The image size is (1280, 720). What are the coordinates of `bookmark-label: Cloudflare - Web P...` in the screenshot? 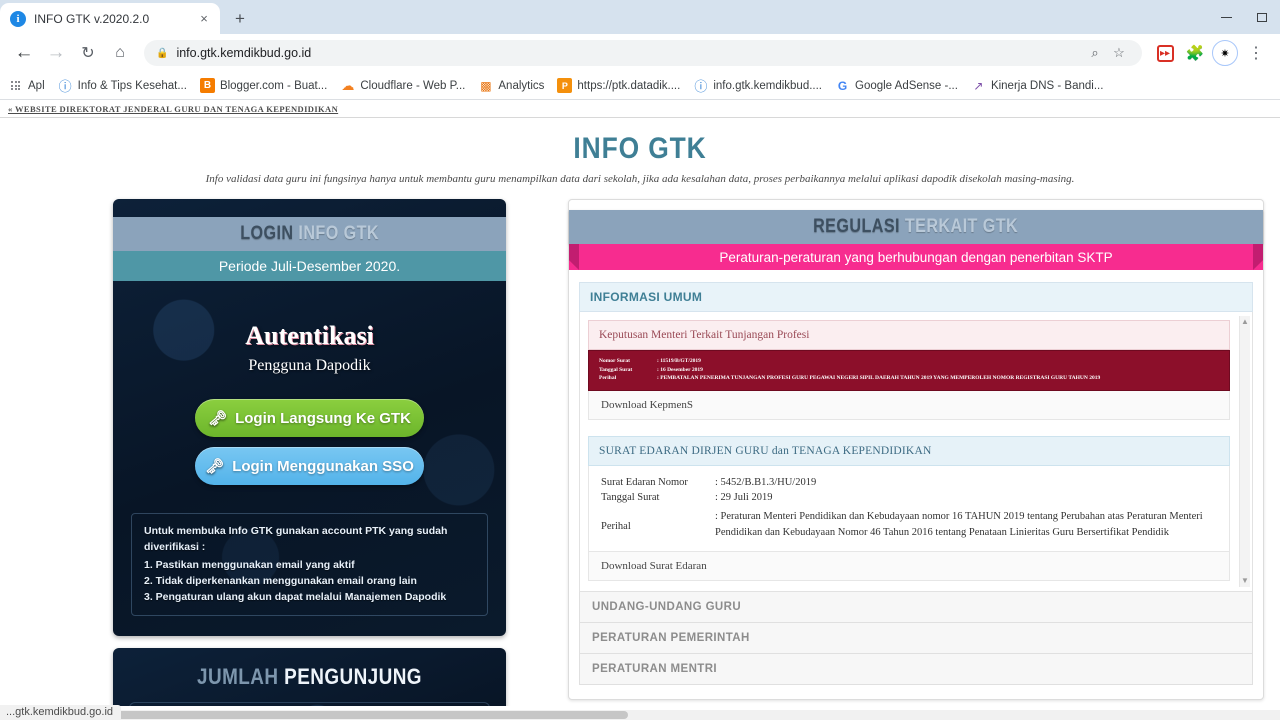 It's located at (413, 85).